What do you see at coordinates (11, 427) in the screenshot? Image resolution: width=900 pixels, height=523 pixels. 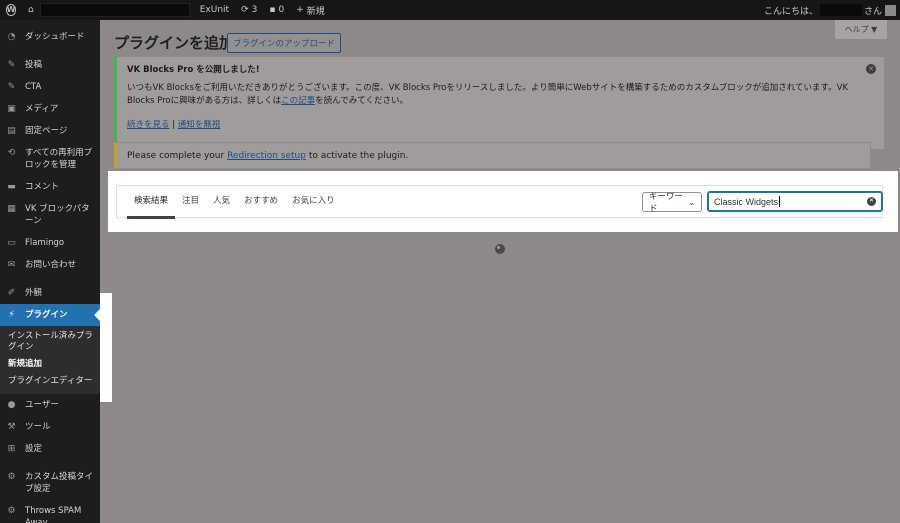 I see `wrench-icon: ⚒` at bounding box center [11, 427].